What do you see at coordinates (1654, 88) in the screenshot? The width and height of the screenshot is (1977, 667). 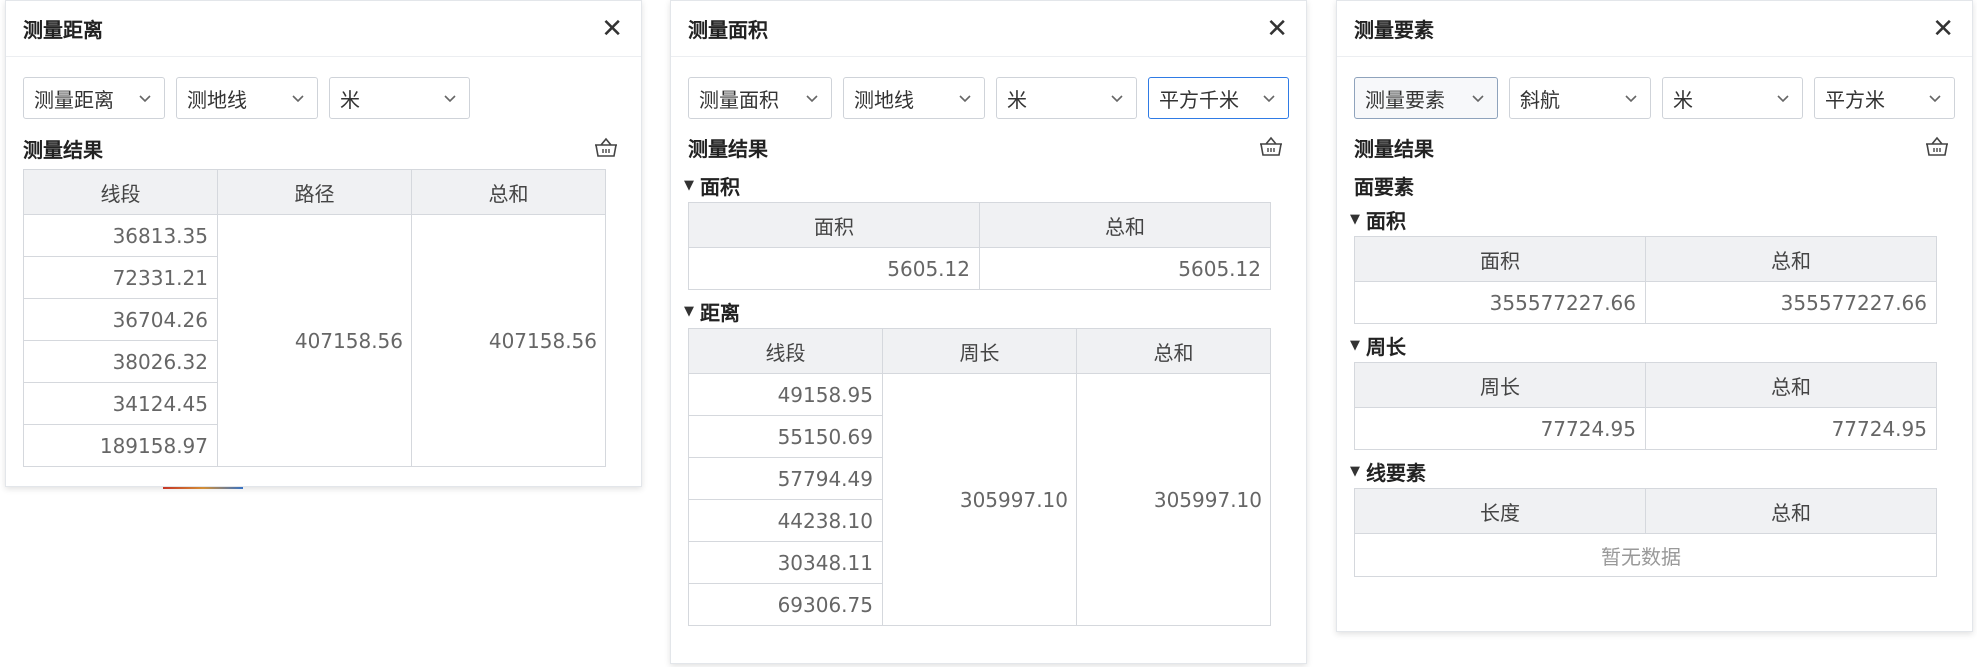 I see `toolbar: 测量要素 斜航 米 平方米` at bounding box center [1654, 88].